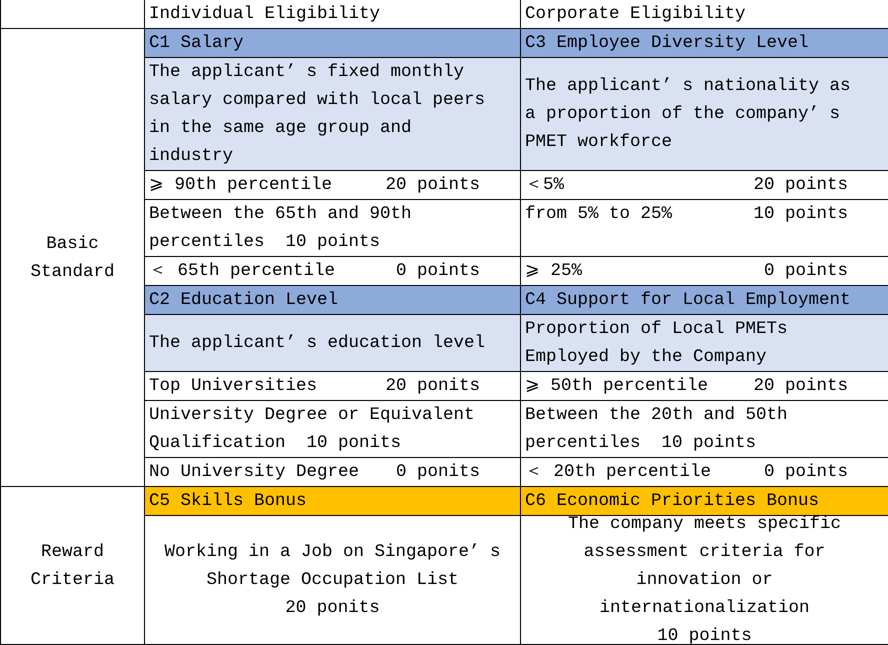 The width and height of the screenshot is (888, 645). What do you see at coordinates (704, 43) in the screenshot?
I see `criterion-title: C3 Employee Diversity Level` at bounding box center [704, 43].